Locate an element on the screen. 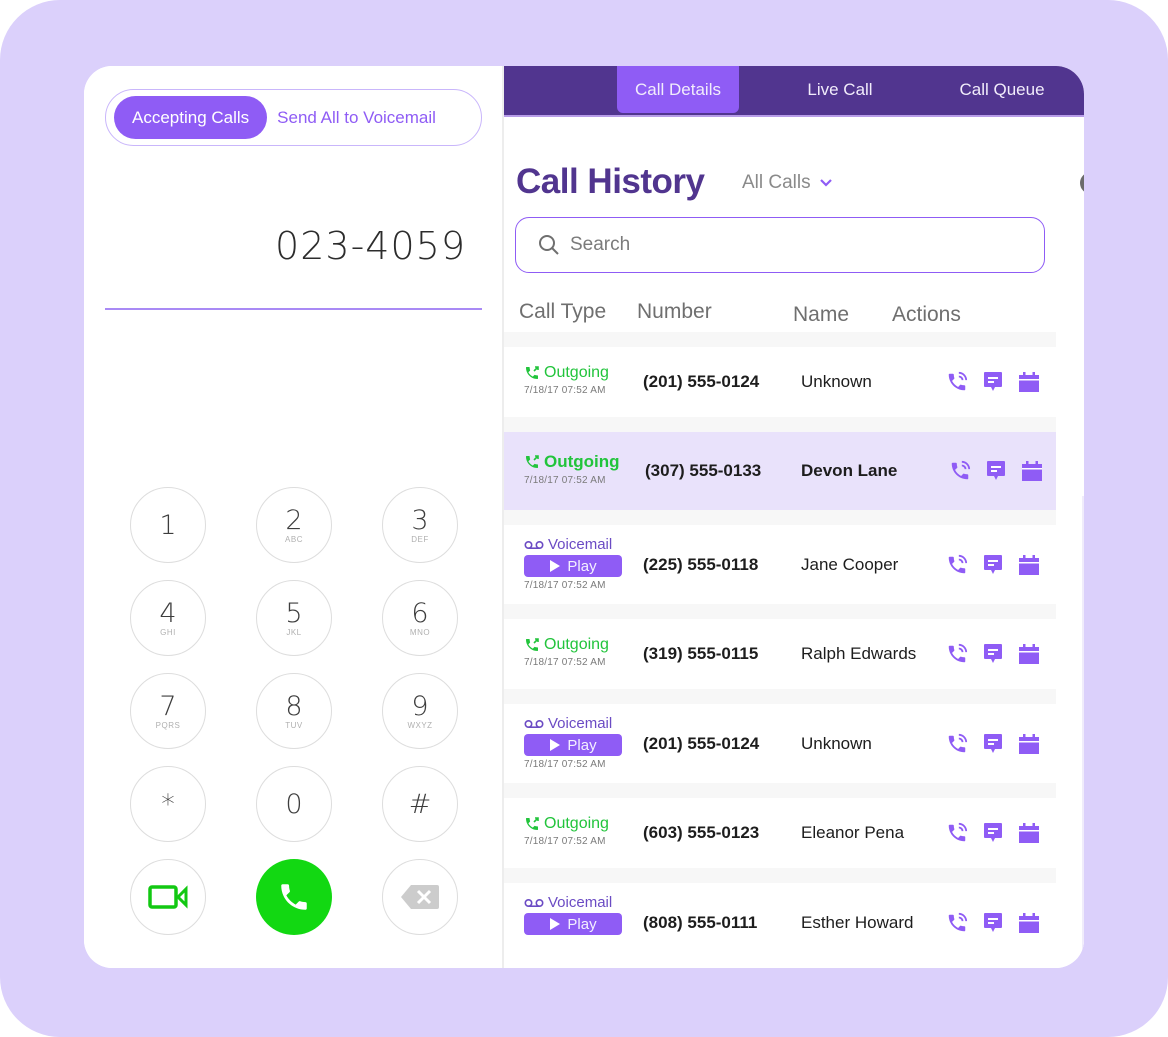  outgoing-call-icon is located at coordinates (532, 372).